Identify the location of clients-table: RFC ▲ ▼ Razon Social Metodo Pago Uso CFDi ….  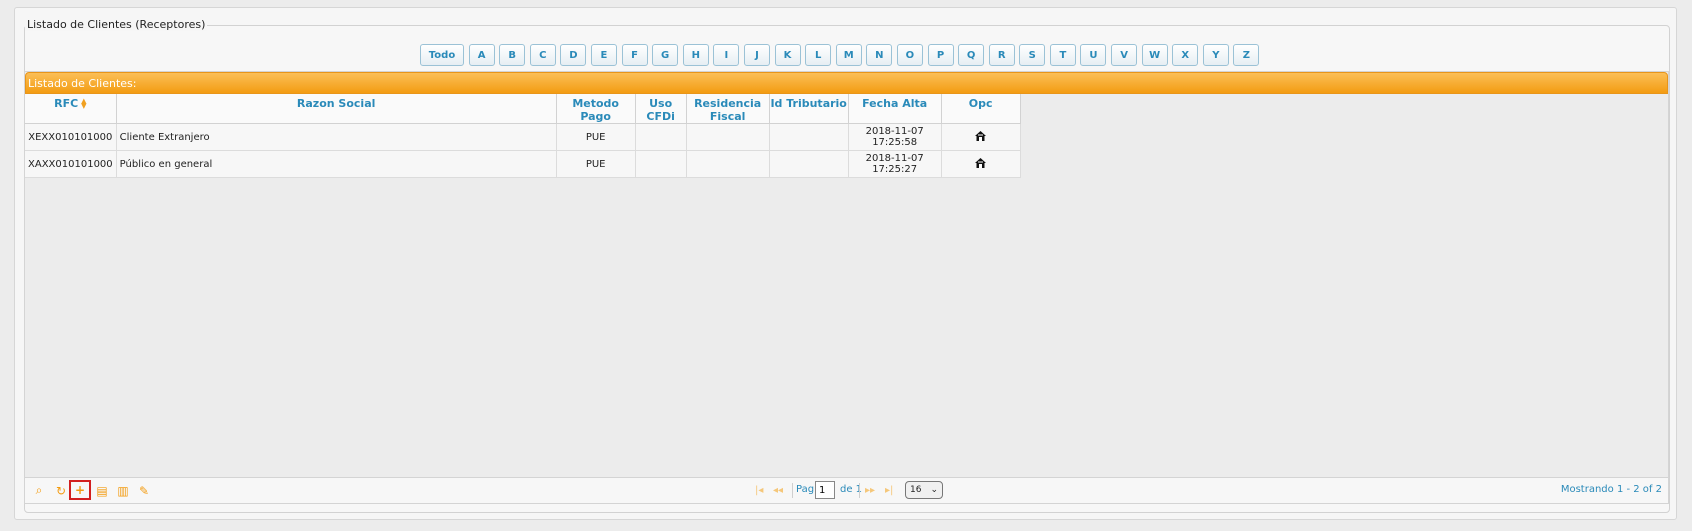
(523, 136).